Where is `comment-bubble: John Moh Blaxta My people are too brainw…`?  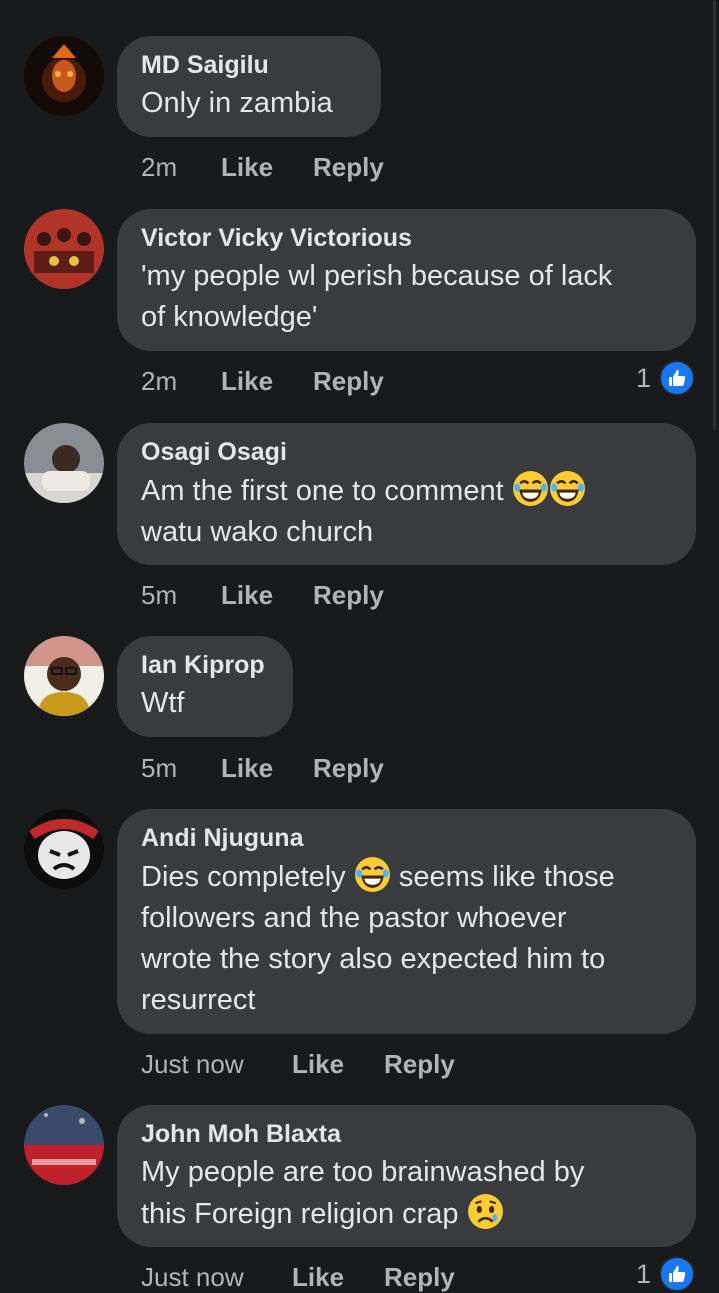 comment-bubble: John Moh Blaxta My people are too brainw… is located at coordinates (406, 1176).